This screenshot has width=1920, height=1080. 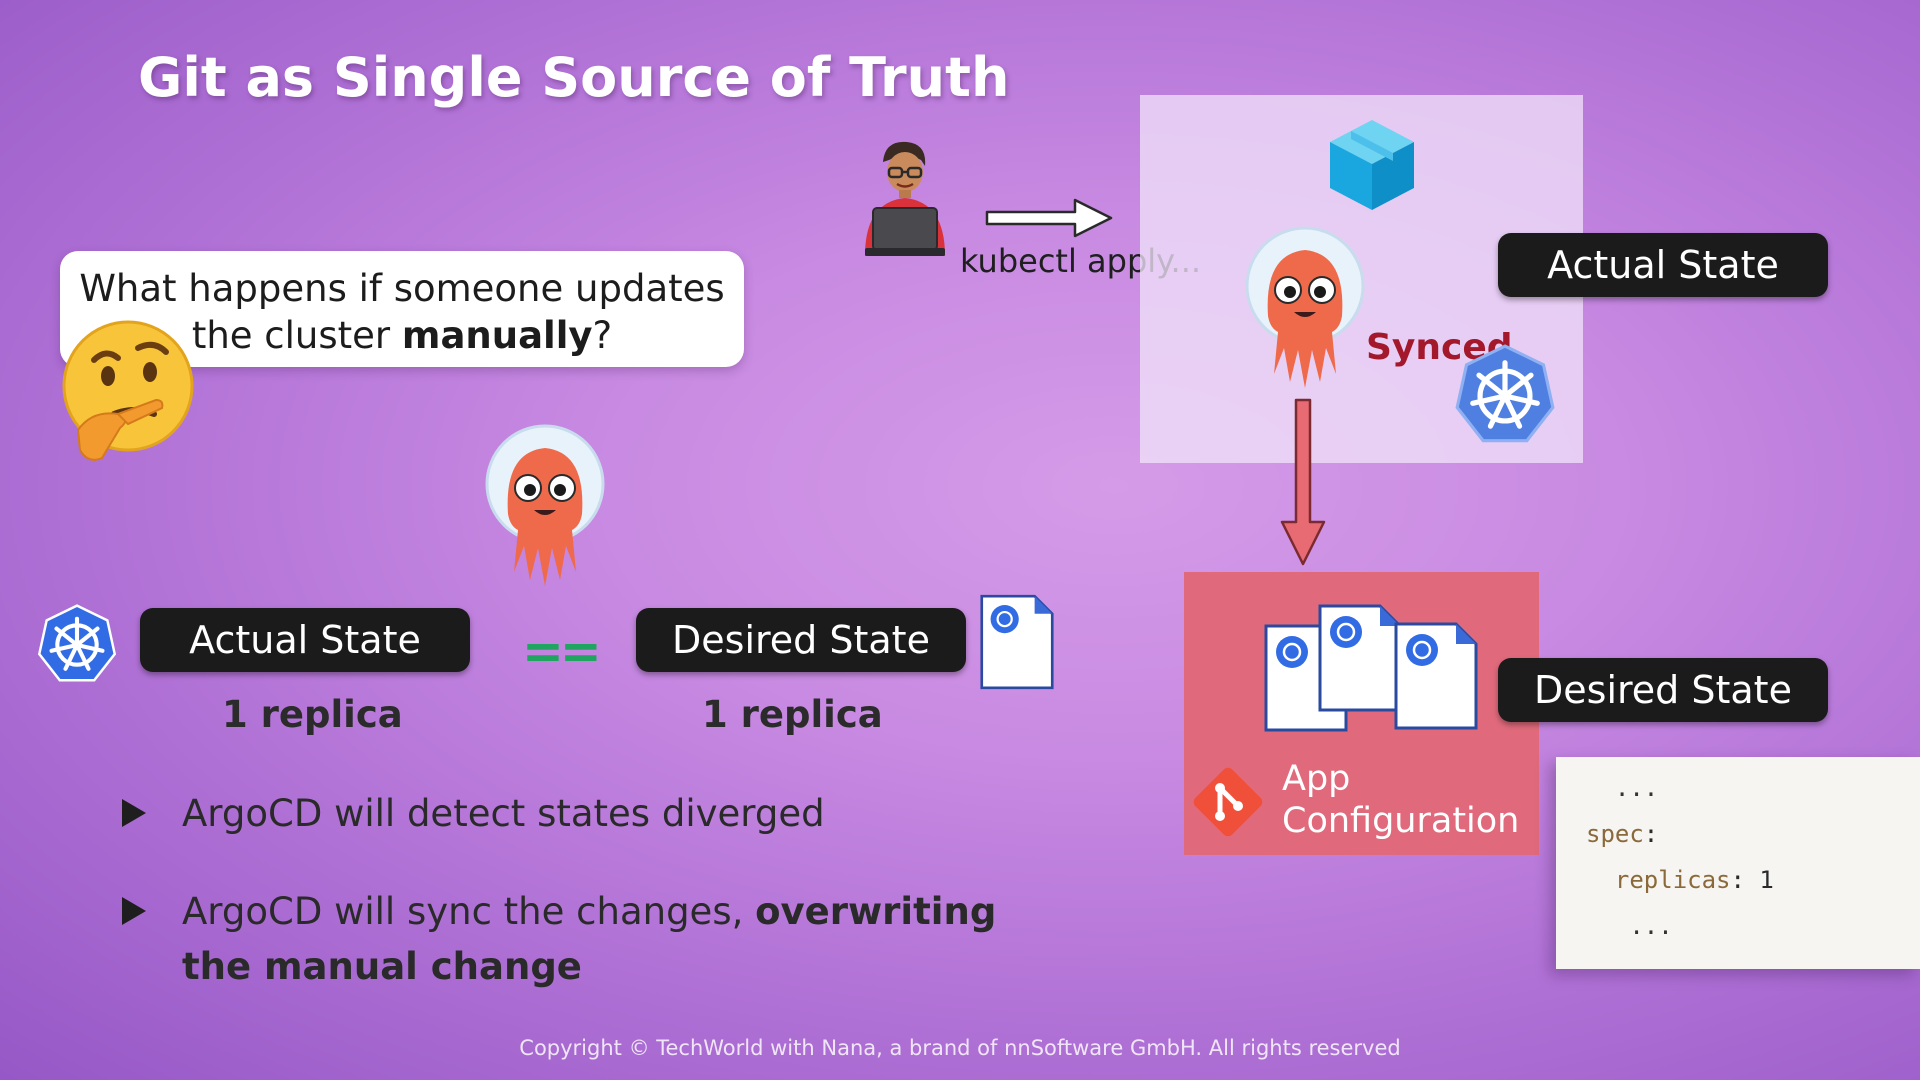 I want to click on code-value-replicas: 1, so click(x=1766, y=880).